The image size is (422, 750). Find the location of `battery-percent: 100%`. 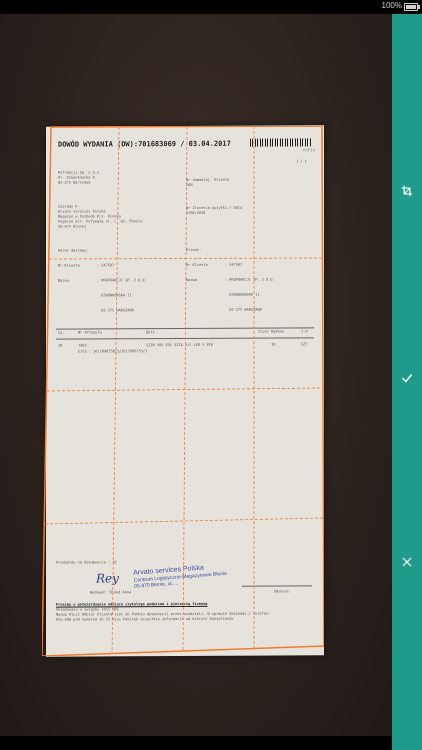

battery-percent: 100% is located at coordinates (391, 5).